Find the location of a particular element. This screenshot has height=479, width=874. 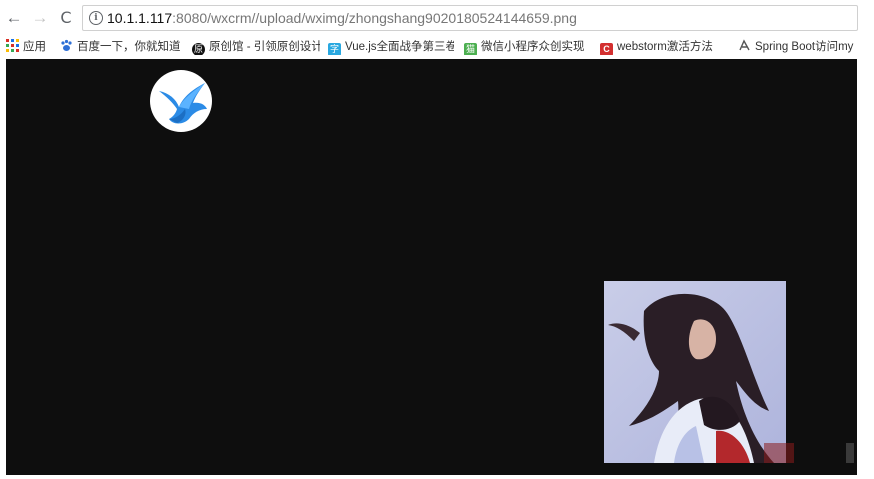

bookmark-yuanchuang: 原原创馆 - 引领原创设计 is located at coordinates (256, 47).